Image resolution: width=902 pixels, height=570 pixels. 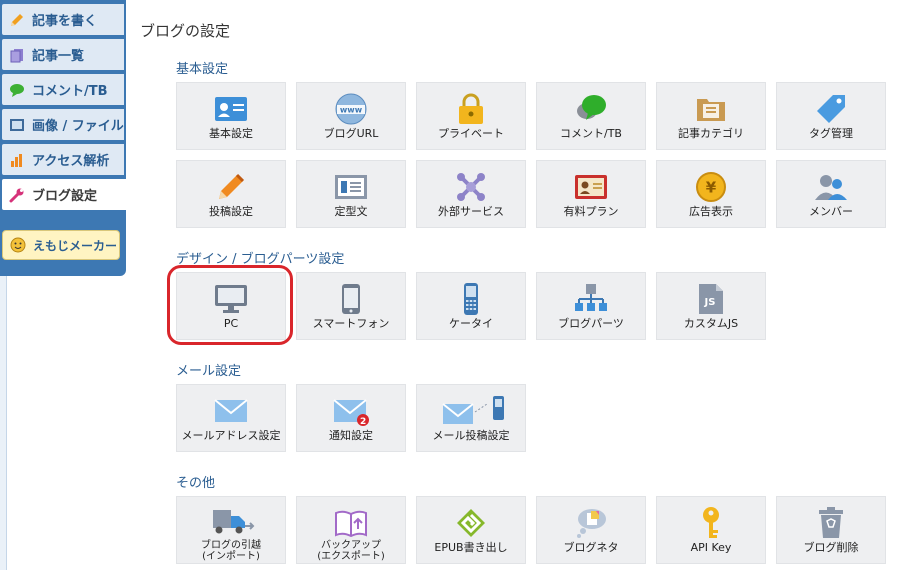 What do you see at coordinates (17, 90) in the screenshot?
I see `comment-icon` at bounding box center [17, 90].